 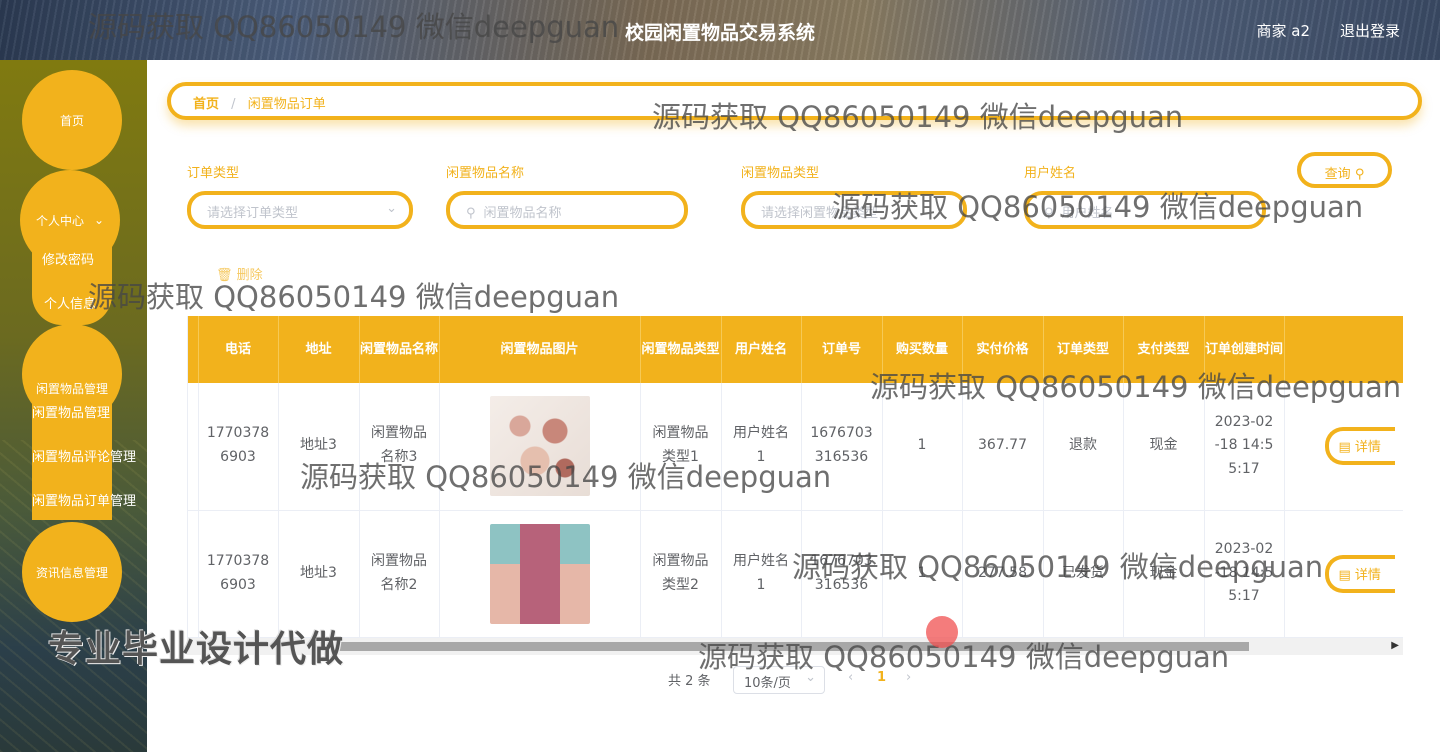 What do you see at coordinates (522, 213) in the screenshot?
I see `goods-name-placeholder: 闲置物品名称` at bounding box center [522, 213].